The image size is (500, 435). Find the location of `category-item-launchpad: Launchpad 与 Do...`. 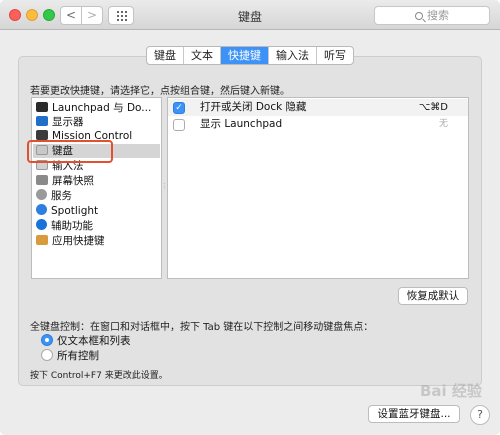

category-item-launchpad: Launchpad 与 Do... is located at coordinates (93, 108).